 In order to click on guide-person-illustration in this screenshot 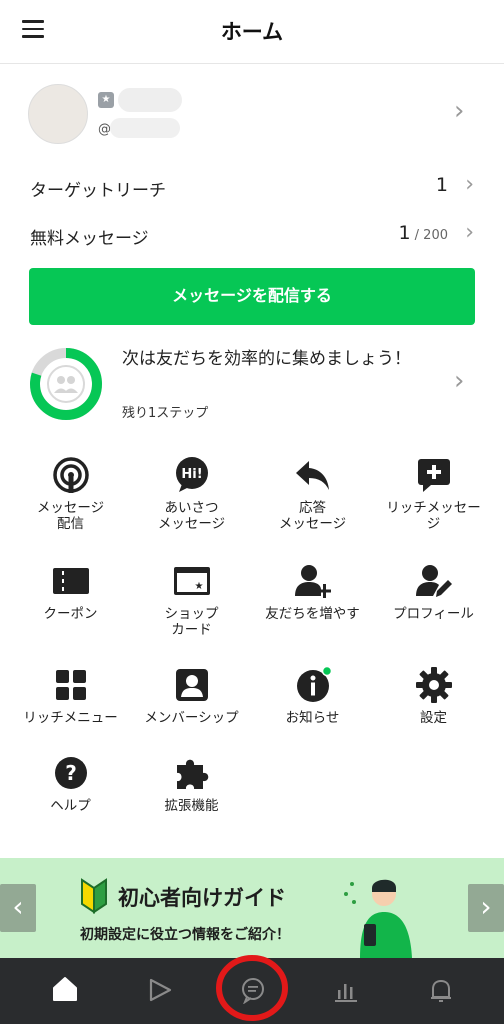, I will do `click(378, 918)`.